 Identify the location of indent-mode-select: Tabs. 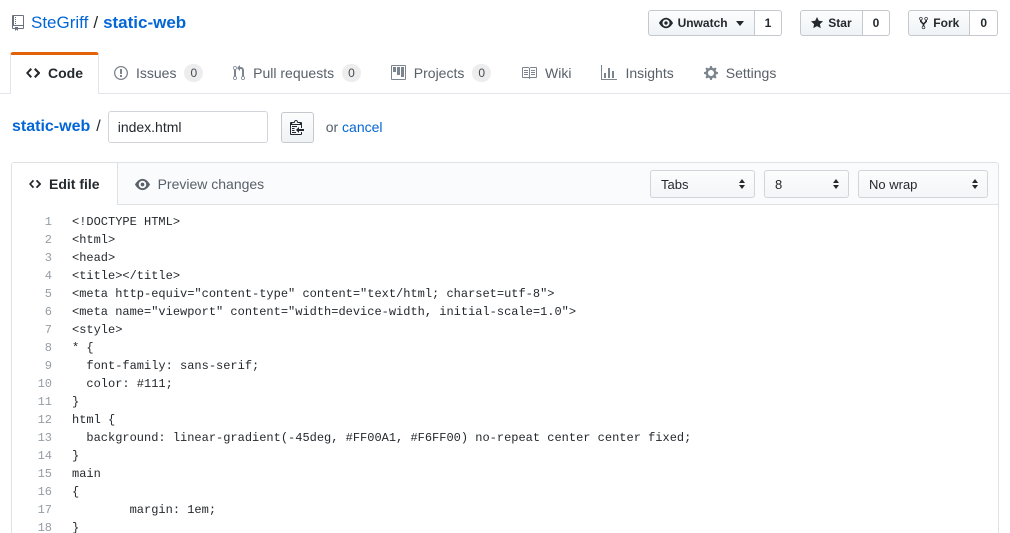
(702, 184).